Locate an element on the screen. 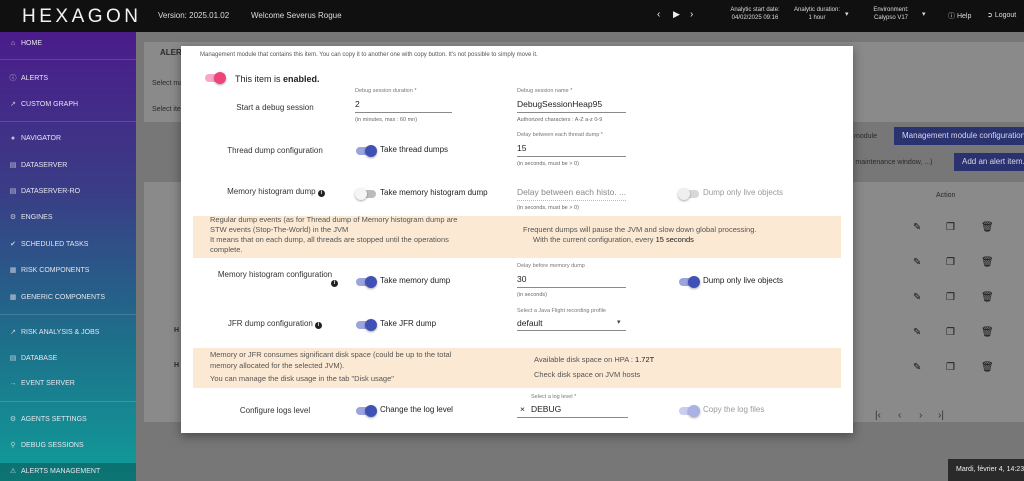 Image resolution: width=1024 pixels, height=481 pixels. sidebar-item-label: HOME is located at coordinates (31, 43).